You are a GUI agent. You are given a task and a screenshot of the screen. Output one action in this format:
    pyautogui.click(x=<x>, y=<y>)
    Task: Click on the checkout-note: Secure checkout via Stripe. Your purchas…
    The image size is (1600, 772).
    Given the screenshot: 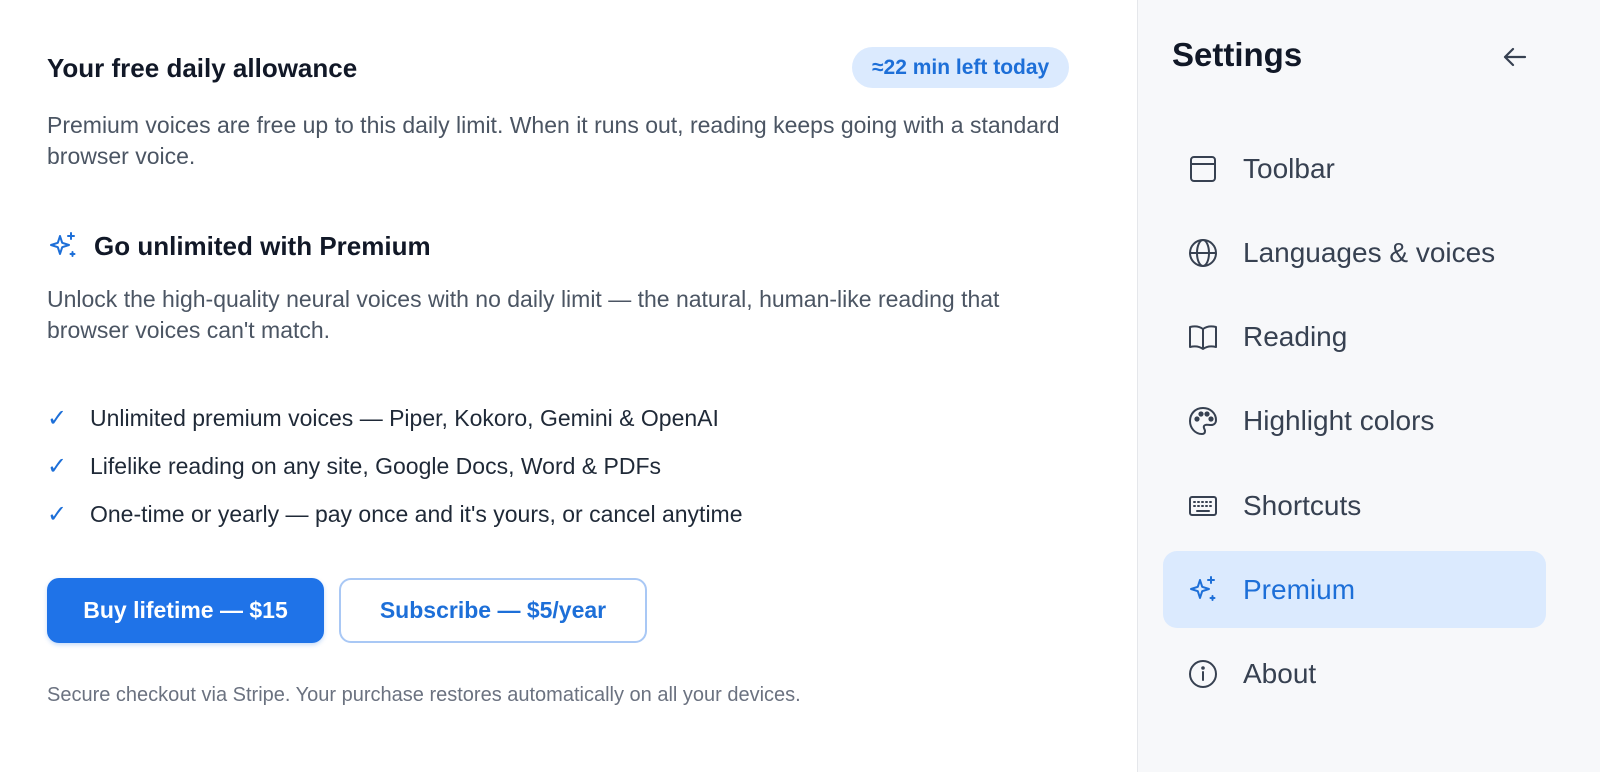 What is the action you would take?
    pyautogui.click(x=424, y=695)
    